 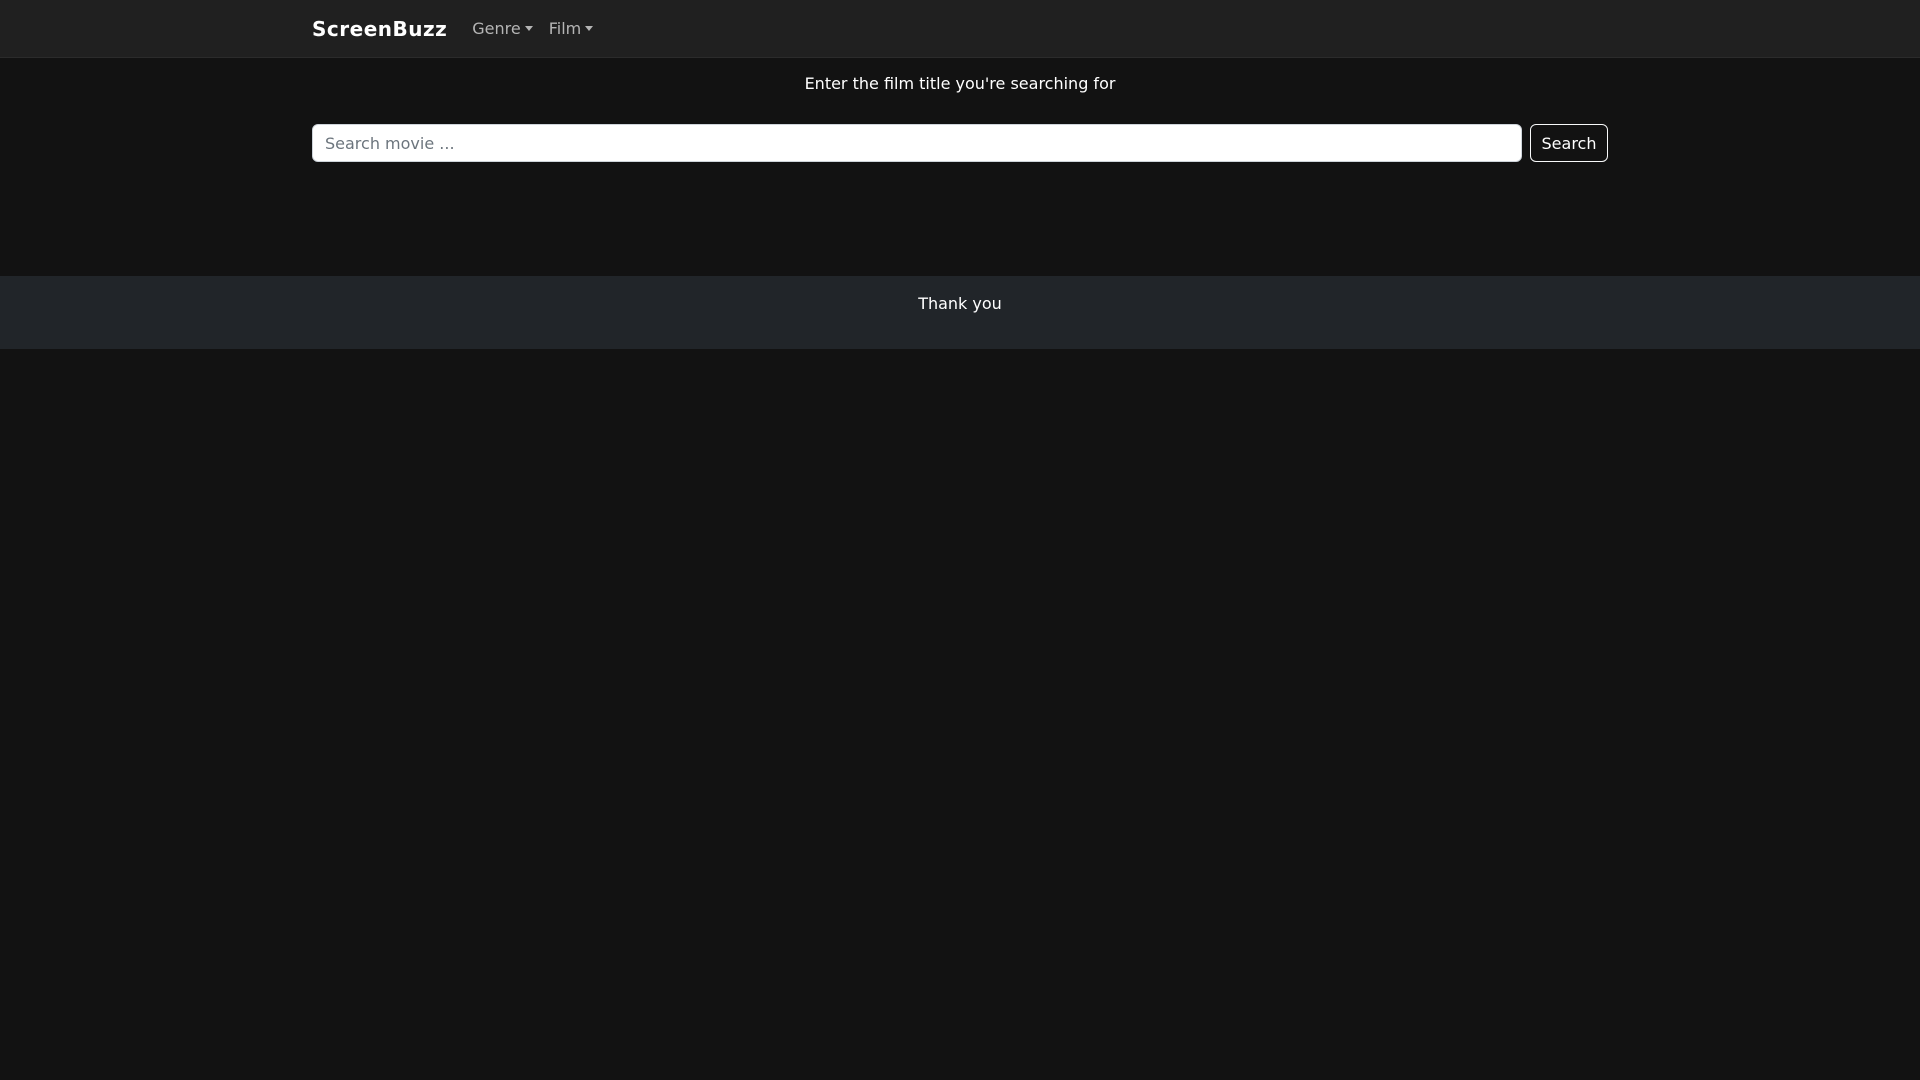 I want to click on brand-logo-link: ScreenBuzz, so click(x=379, y=29).